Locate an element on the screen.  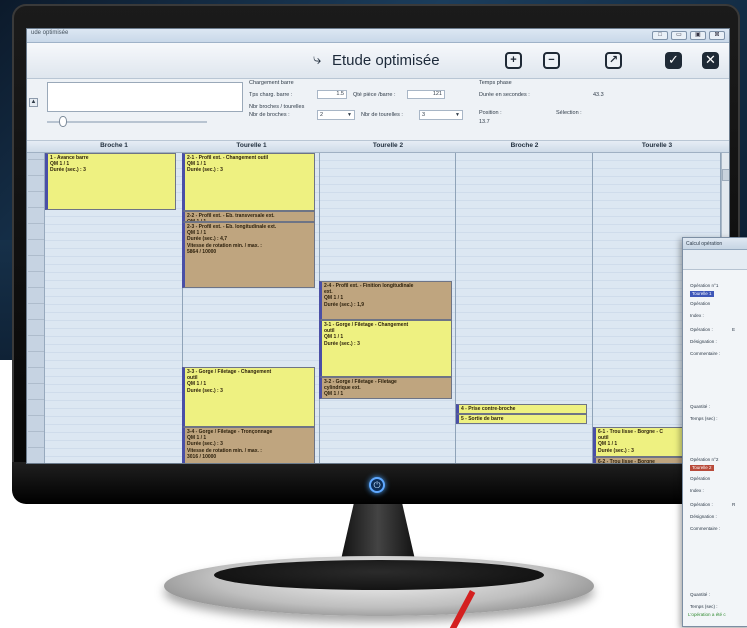
column-header-tourelle-3: Tourelle 3 is located at coordinates (657, 145).